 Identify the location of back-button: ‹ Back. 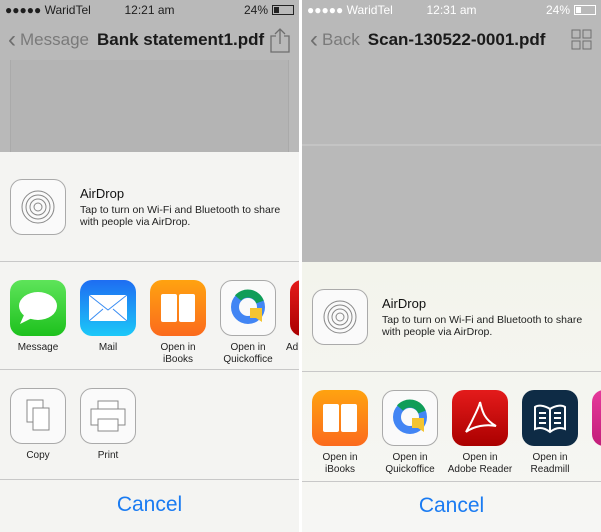
(335, 40).